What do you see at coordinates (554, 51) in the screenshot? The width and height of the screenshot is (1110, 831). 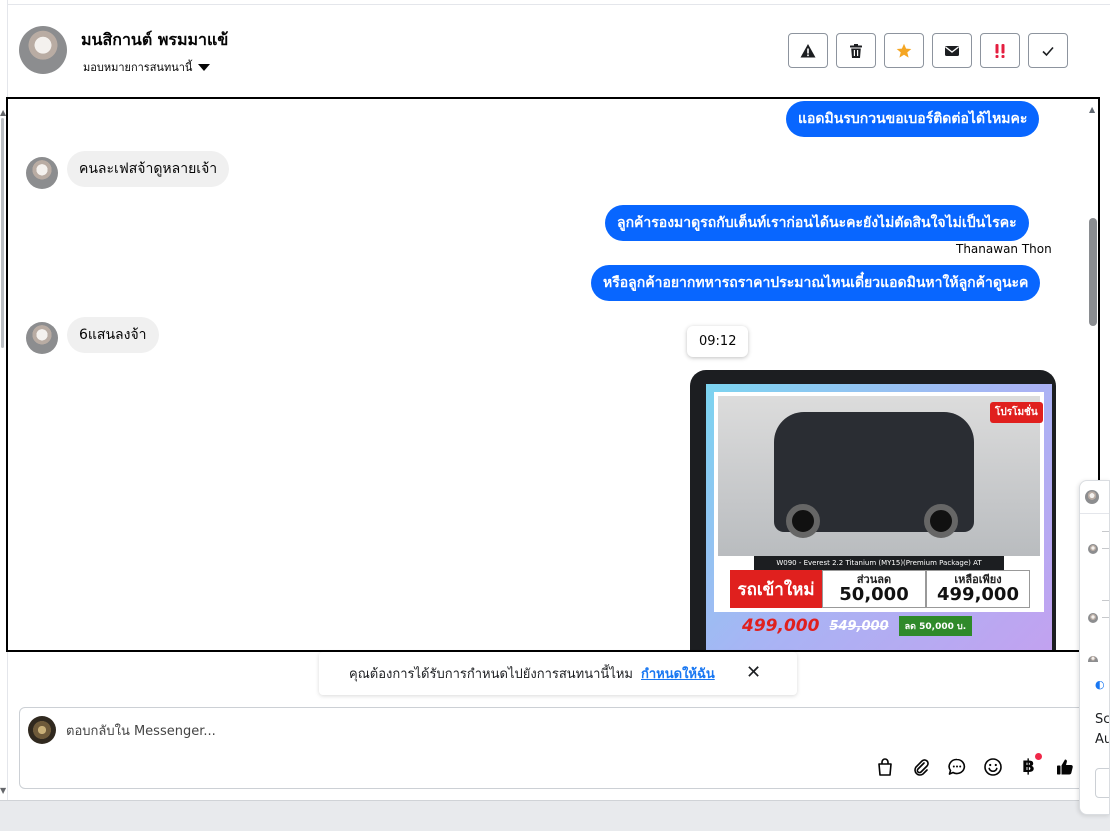 I see `conversation-header: มนสิกานต์ พรมมาแข้ มอบหมายการสนทนานี้` at bounding box center [554, 51].